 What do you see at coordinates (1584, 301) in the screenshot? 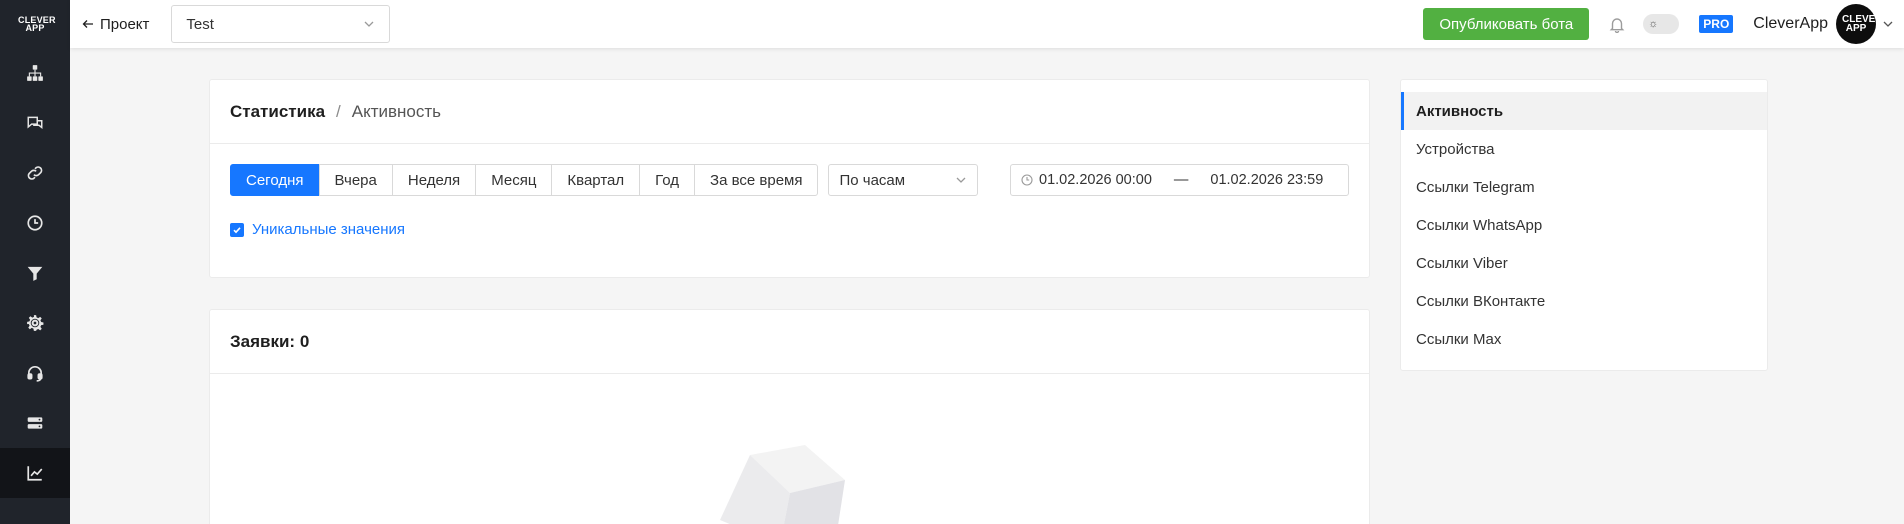
I see `menu-item-vk-links: Ссылки ВКонтакте` at bounding box center [1584, 301].